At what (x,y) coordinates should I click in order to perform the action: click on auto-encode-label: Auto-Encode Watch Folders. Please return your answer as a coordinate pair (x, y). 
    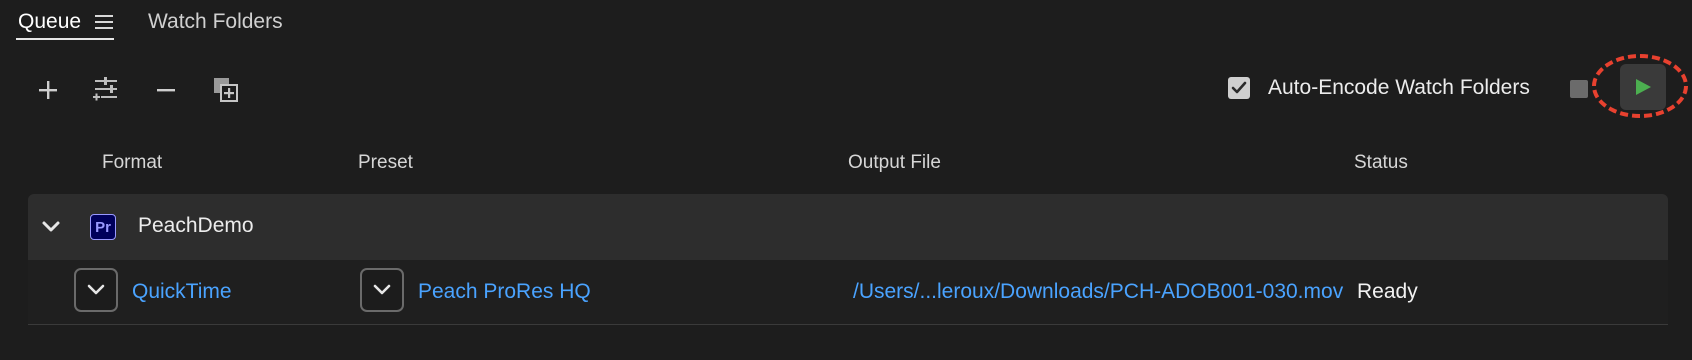
    Looking at the image, I should click on (1399, 87).